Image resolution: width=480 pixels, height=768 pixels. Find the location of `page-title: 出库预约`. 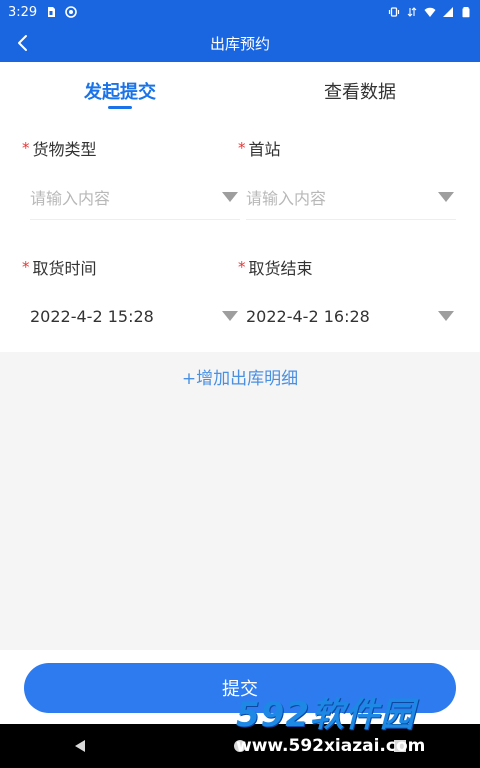

page-title: 出库预约 is located at coordinates (239, 43).